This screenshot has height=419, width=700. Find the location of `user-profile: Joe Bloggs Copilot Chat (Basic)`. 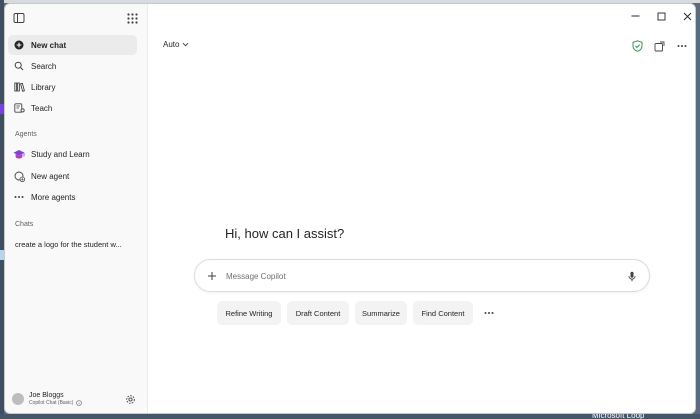

user-profile: Joe Bloggs Copilot Chat (Basic) is located at coordinates (47, 399).